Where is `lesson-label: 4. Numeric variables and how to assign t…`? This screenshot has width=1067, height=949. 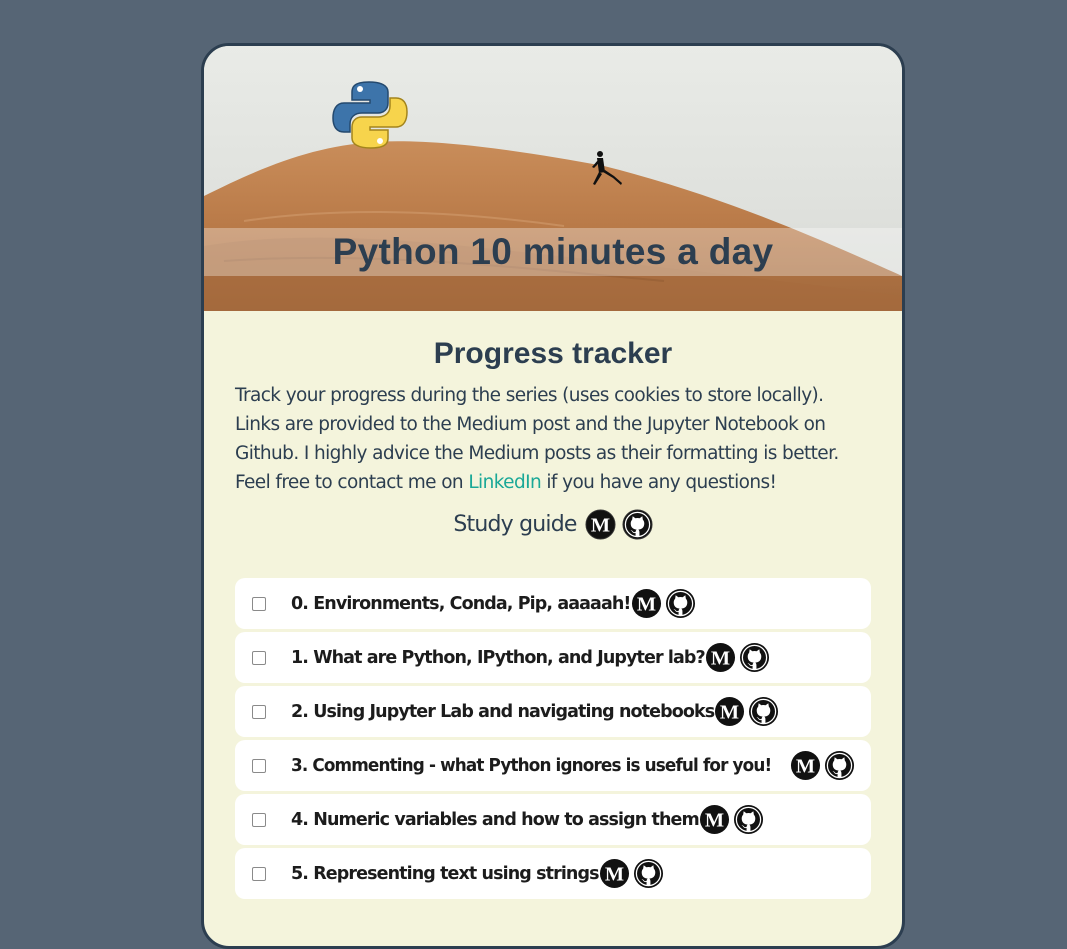 lesson-label: 4. Numeric variables and how to assign t… is located at coordinates (495, 819).